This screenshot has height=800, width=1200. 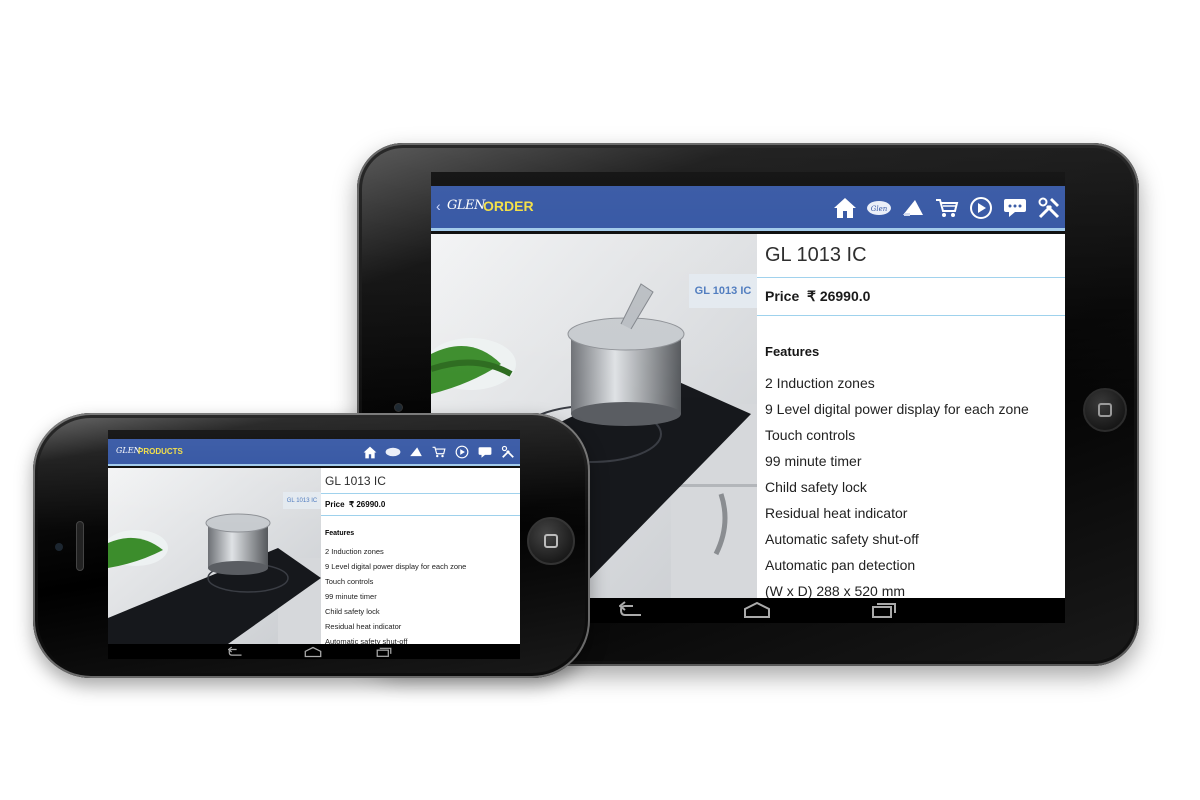 I want to click on header-toolbar, so click(x=439, y=452).